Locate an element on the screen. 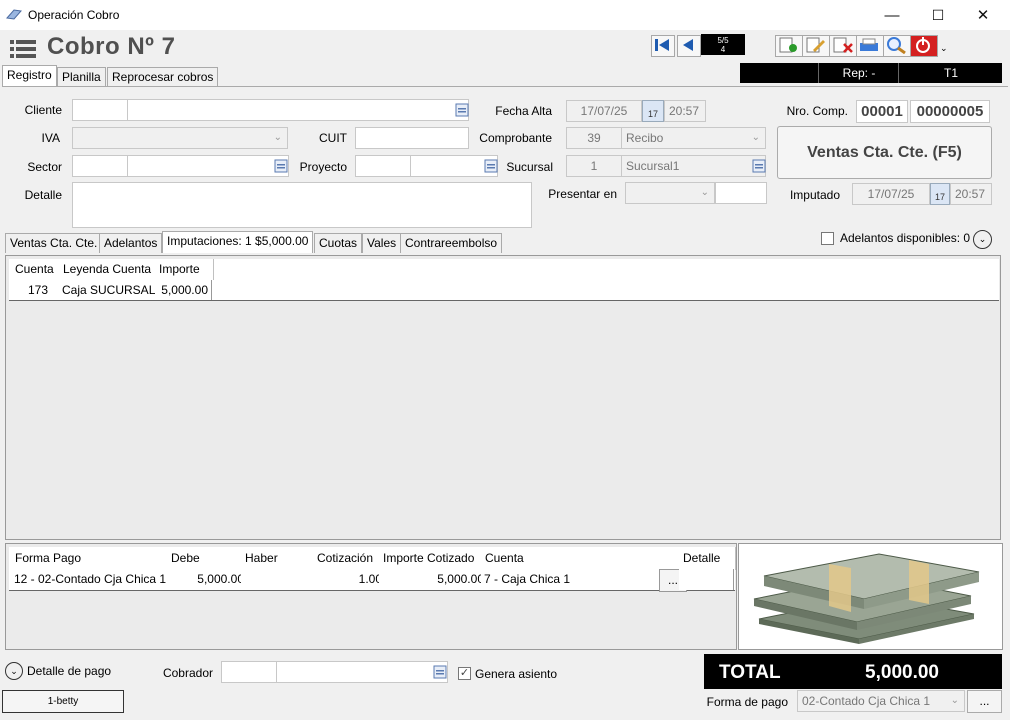 Image resolution: width=1010 pixels, height=720 pixels. printer-icon is located at coordinates (869, 44).